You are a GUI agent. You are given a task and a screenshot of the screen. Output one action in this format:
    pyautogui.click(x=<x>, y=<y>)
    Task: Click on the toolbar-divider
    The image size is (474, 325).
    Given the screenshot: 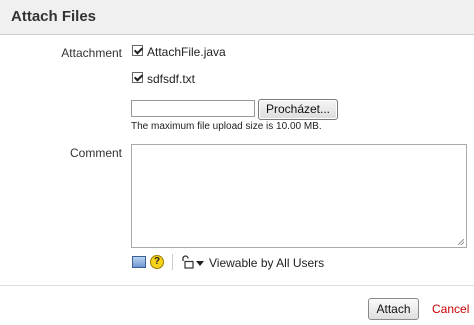 What is the action you would take?
    pyautogui.click(x=172, y=262)
    